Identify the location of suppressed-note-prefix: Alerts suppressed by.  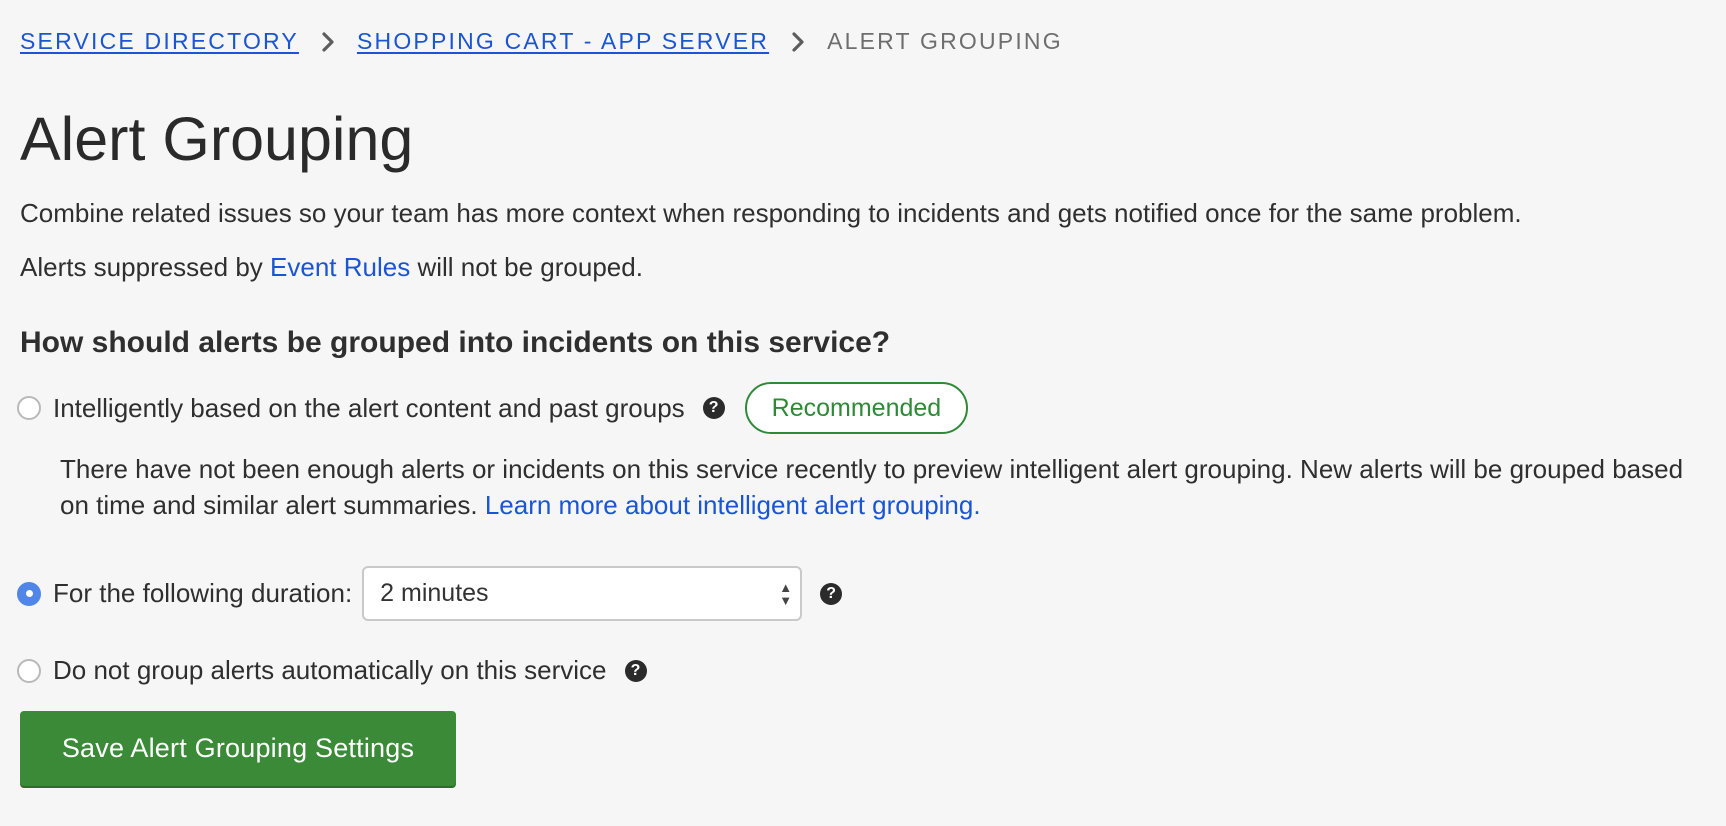
(141, 267).